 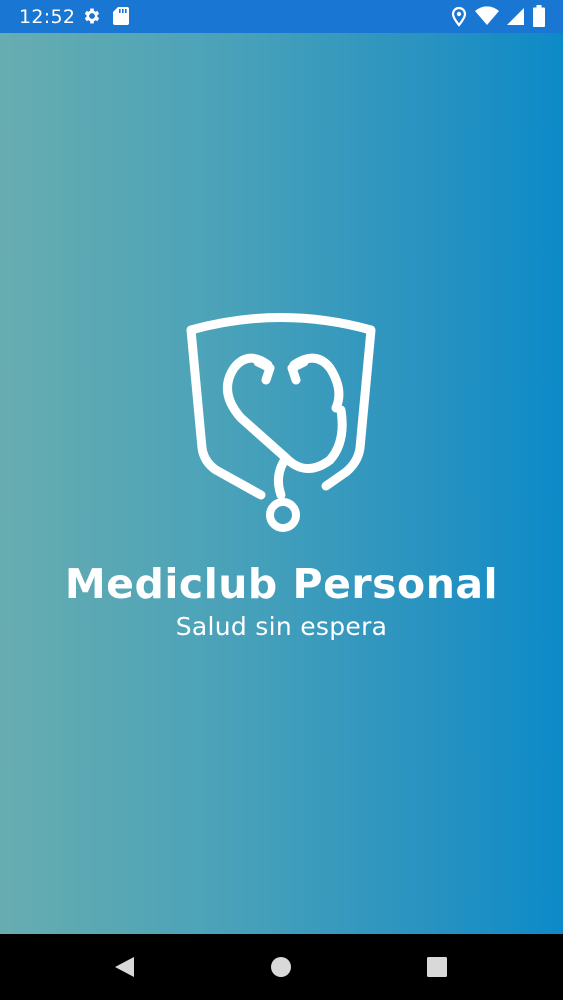 What do you see at coordinates (92, 18) in the screenshot?
I see `settings-gear-icon` at bounding box center [92, 18].